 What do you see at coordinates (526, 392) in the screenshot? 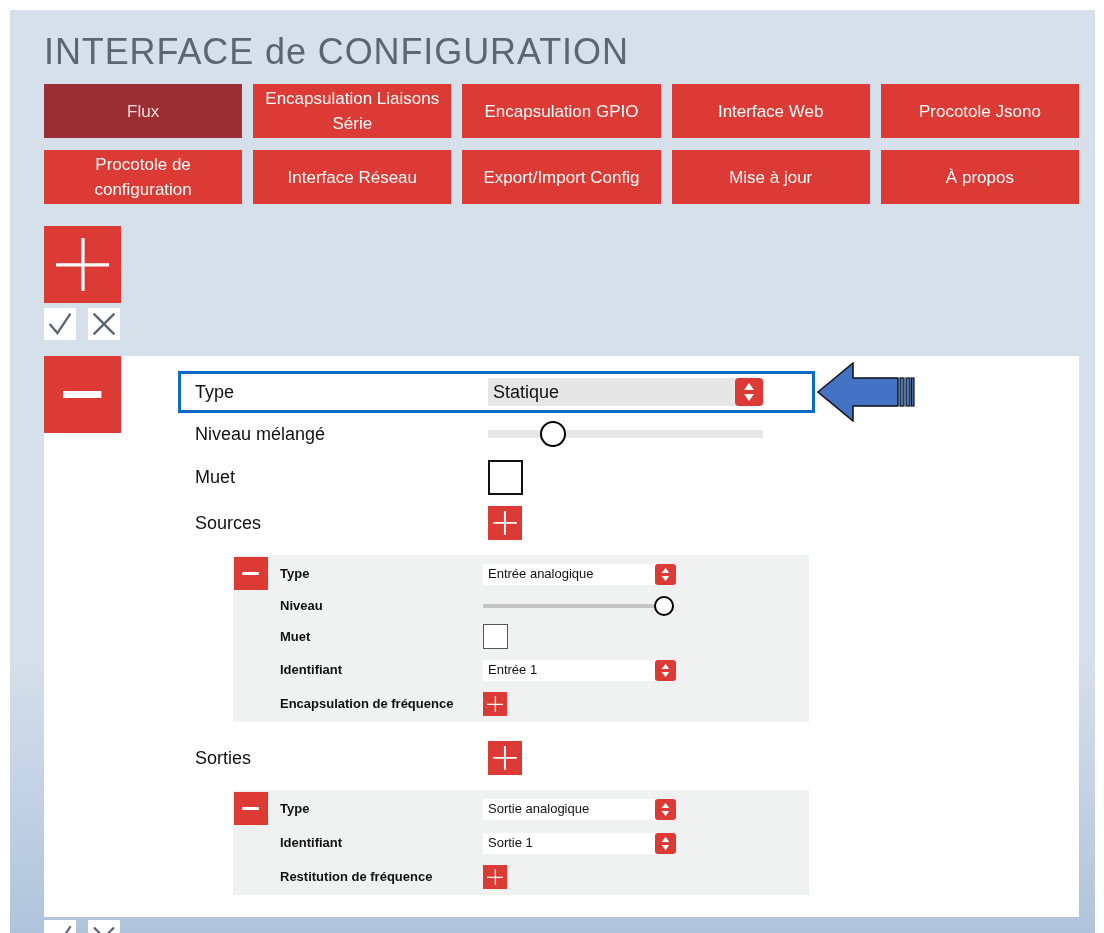
I see `select-value: Statique` at bounding box center [526, 392].